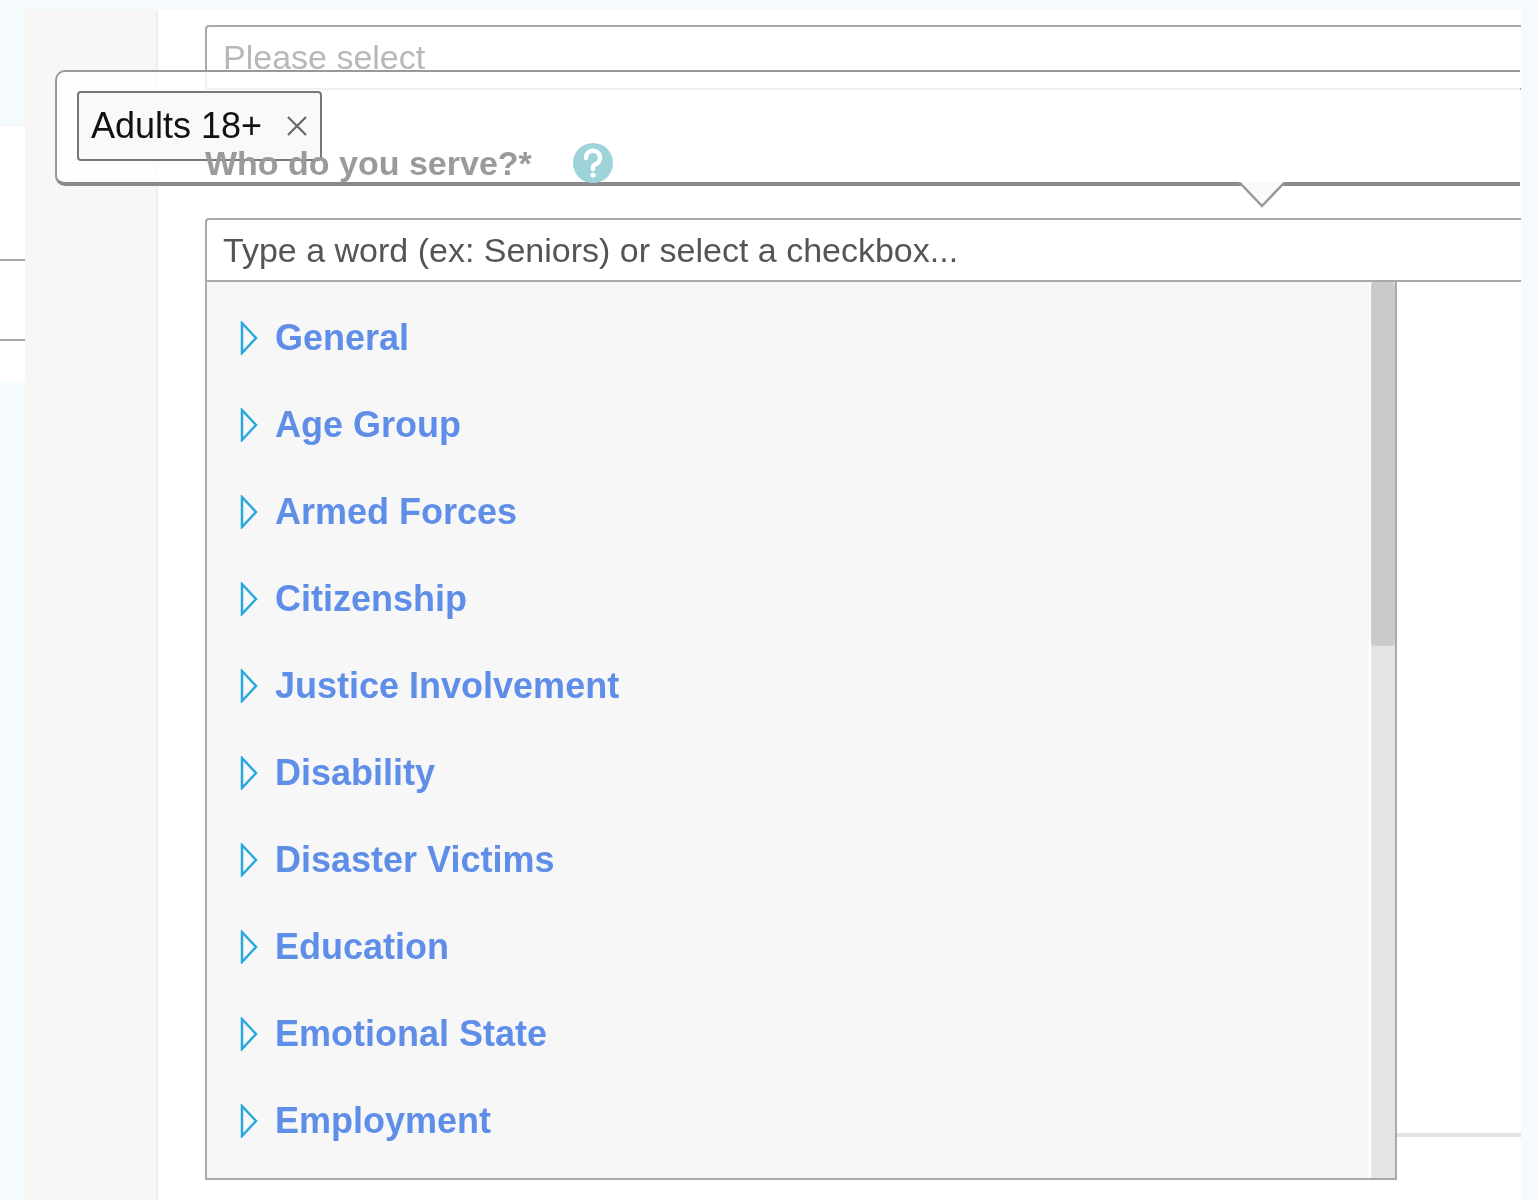  What do you see at coordinates (415, 859) in the screenshot?
I see `category-label: Disaster Victims` at bounding box center [415, 859].